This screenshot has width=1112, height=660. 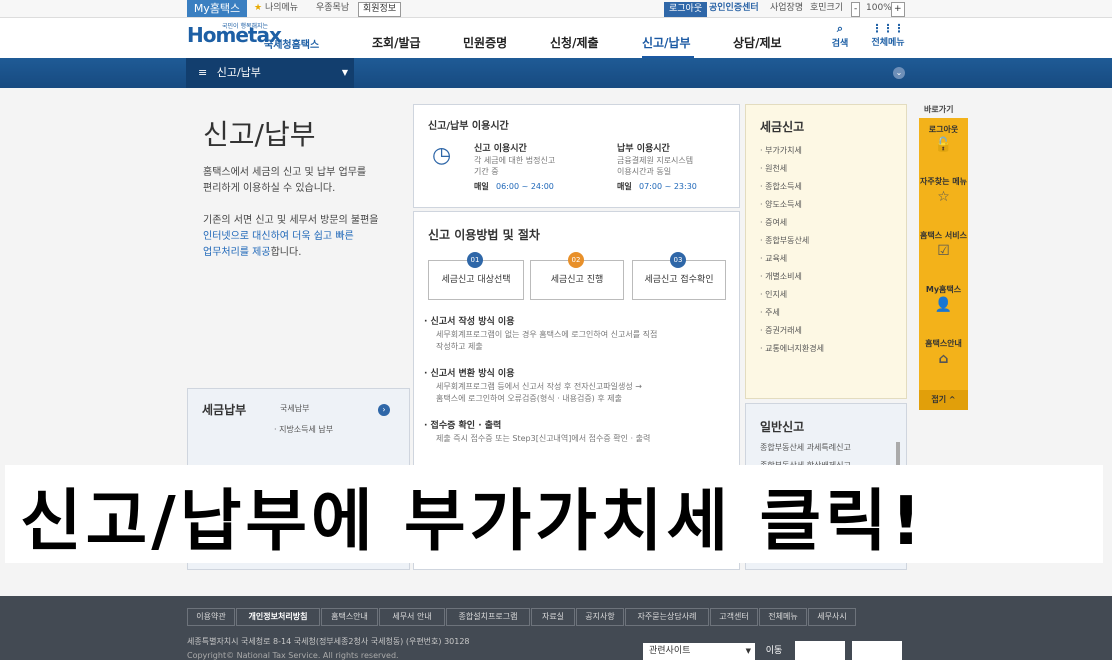 What do you see at coordinates (488, 617) in the screenshot?
I see `footer-link: 종합설치프로그램` at bounding box center [488, 617].